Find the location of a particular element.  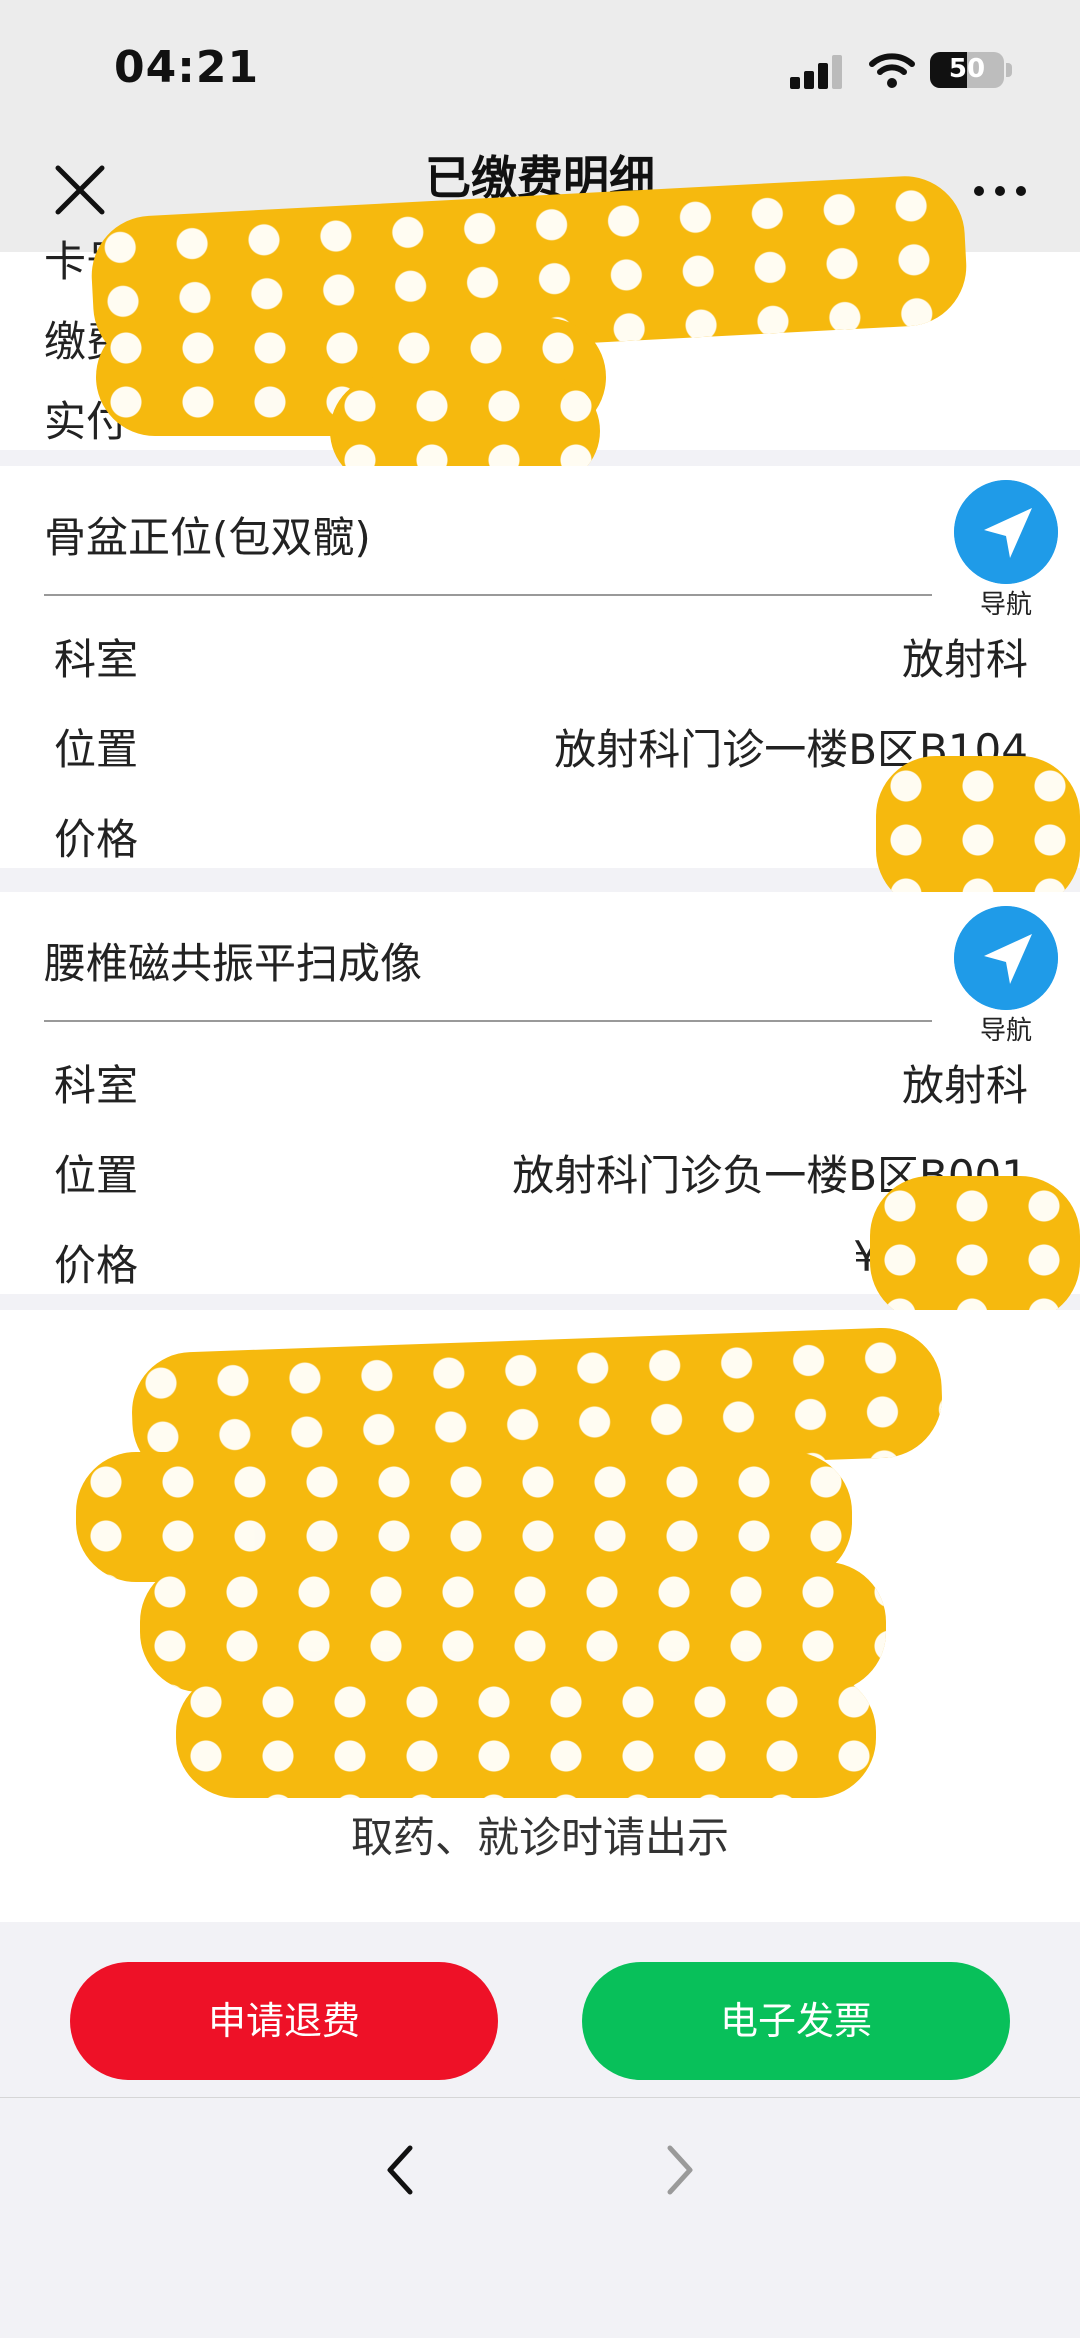

item-title: 骨盆正位(包双髋) is located at coordinates (207, 537).